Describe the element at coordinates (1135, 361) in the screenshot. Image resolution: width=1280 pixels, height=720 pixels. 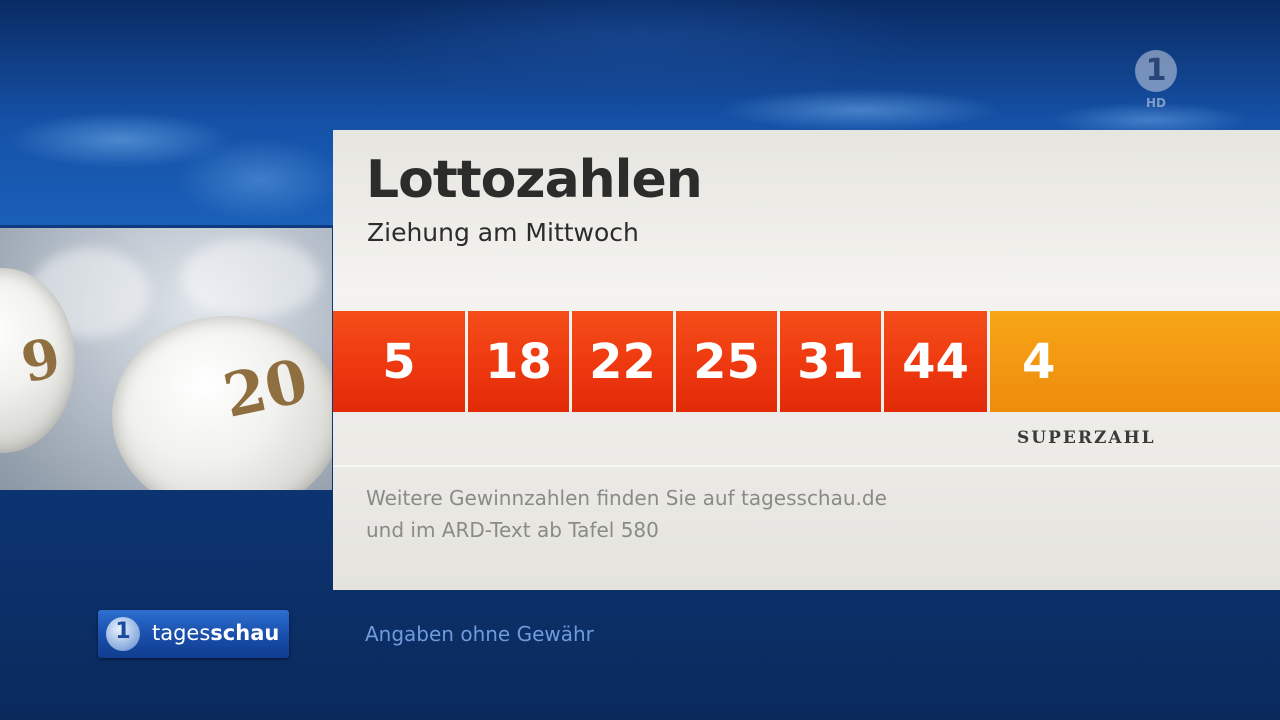
I see `superzahl-number: 4` at that location.